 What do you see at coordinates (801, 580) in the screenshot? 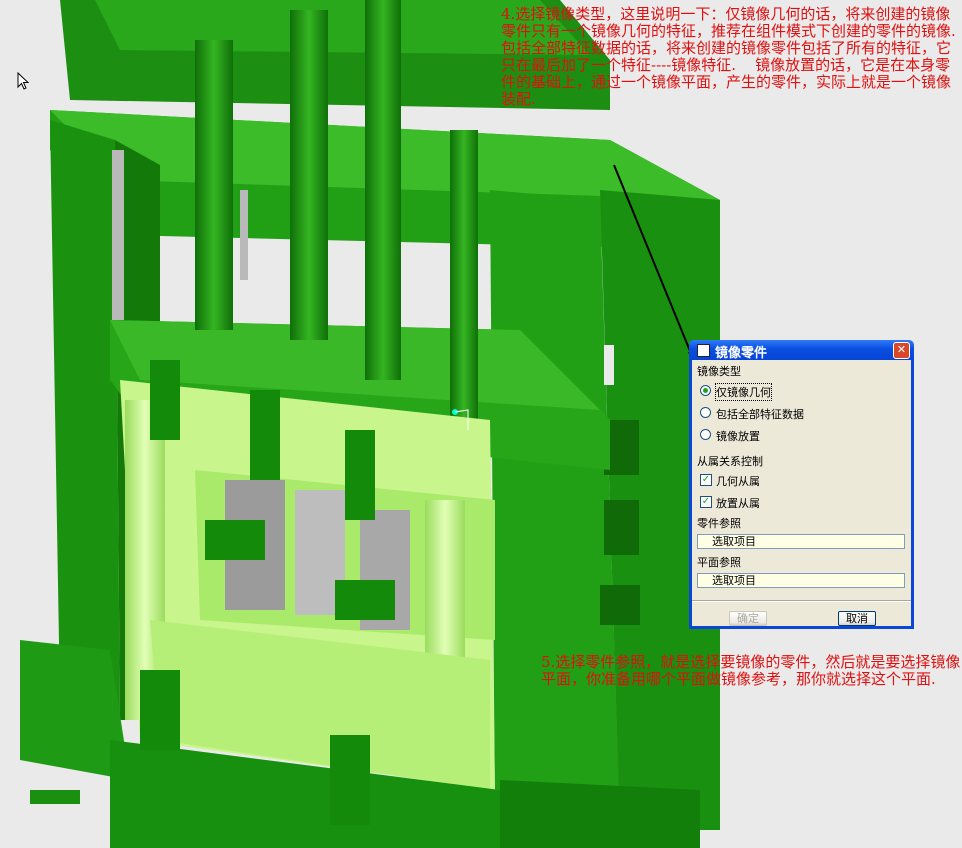
I see `plane-reference-field: 选取项目` at bounding box center [801, 580].